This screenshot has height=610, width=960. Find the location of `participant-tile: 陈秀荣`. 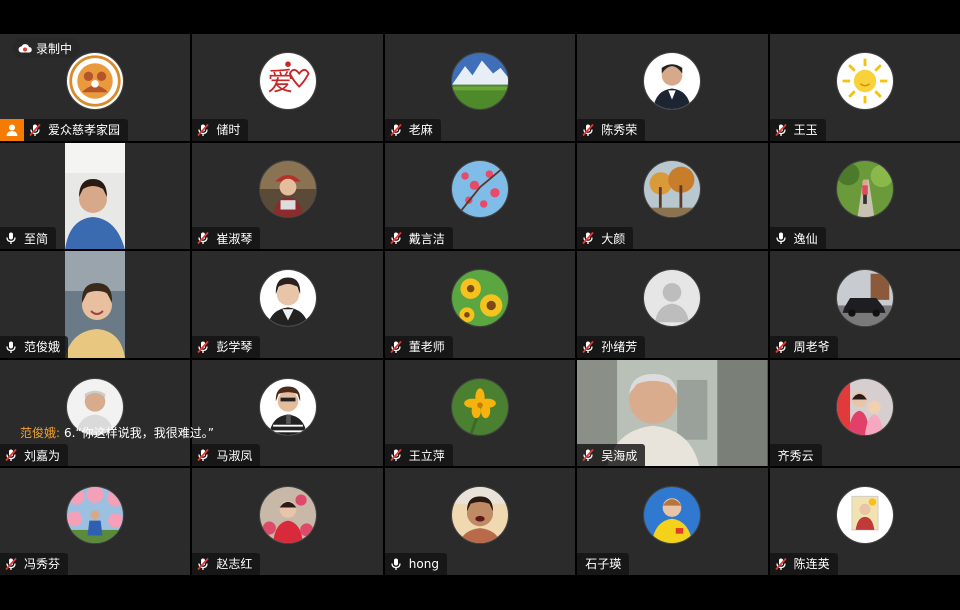

participant-tile: 陈秀荣 is located at coordinates (672, 87).